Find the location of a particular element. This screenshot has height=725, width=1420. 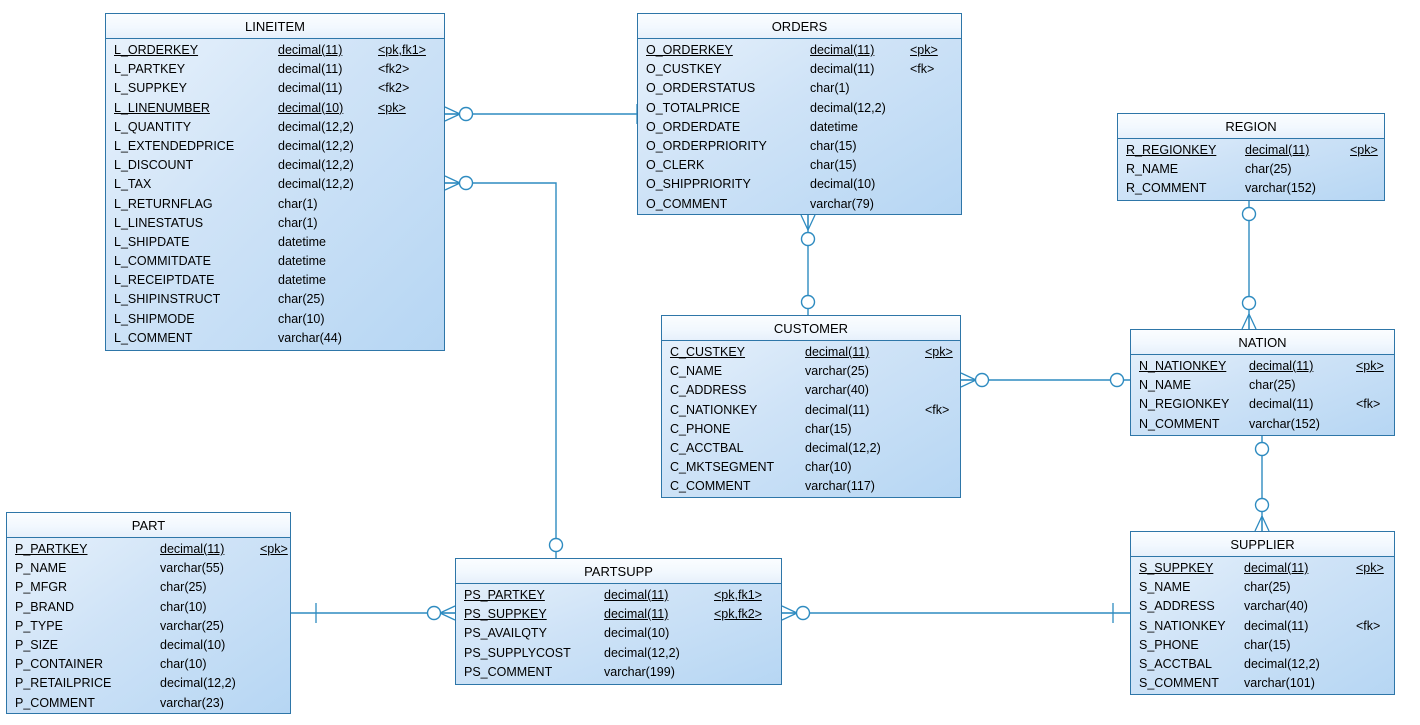

attribute-row: L_DISCOUNT decimal(12,2) is located at coordinates (275, 167).